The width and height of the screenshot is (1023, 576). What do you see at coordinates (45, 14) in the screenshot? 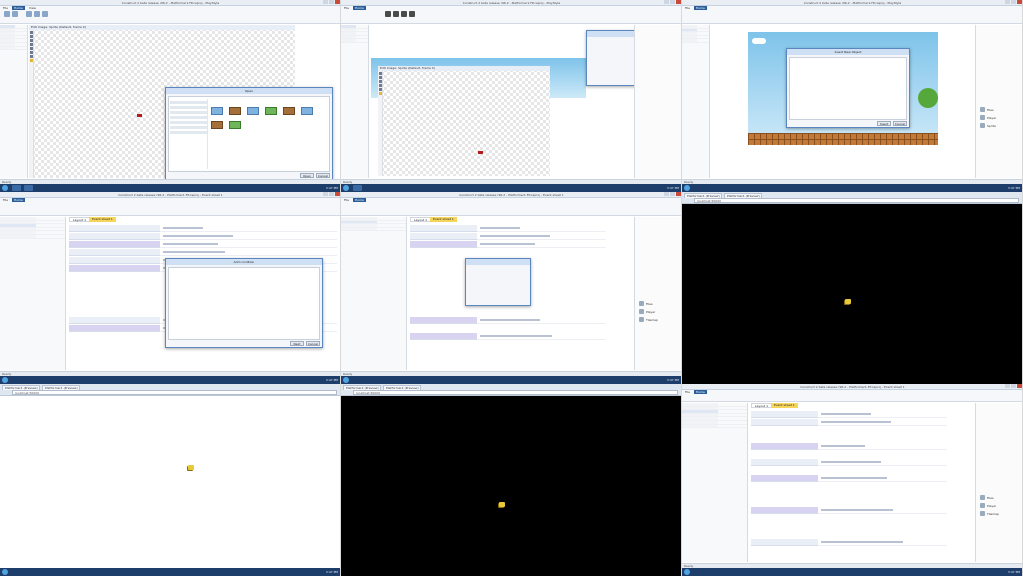
I see `snap-icon` at bounding box center [45, 14].